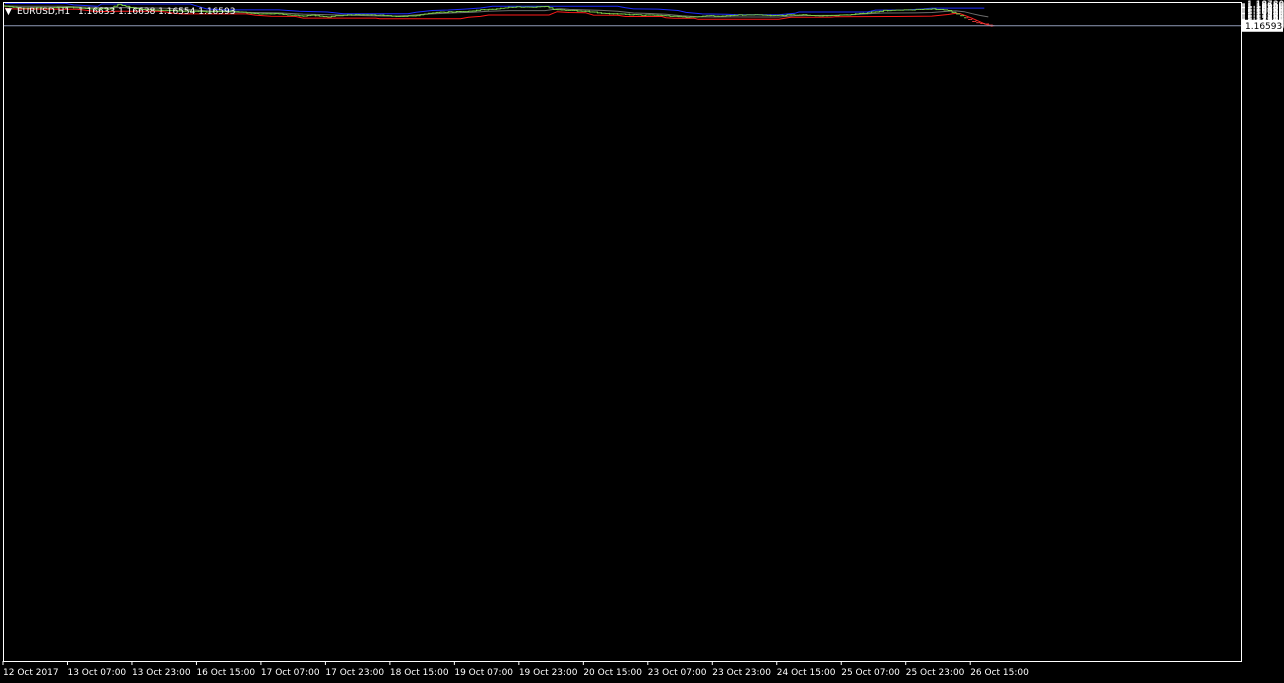 The height and width of the screenshot is (683, 1284). I want to click on time-tick-label: 25 Oct 23:00, so click(935, 673).